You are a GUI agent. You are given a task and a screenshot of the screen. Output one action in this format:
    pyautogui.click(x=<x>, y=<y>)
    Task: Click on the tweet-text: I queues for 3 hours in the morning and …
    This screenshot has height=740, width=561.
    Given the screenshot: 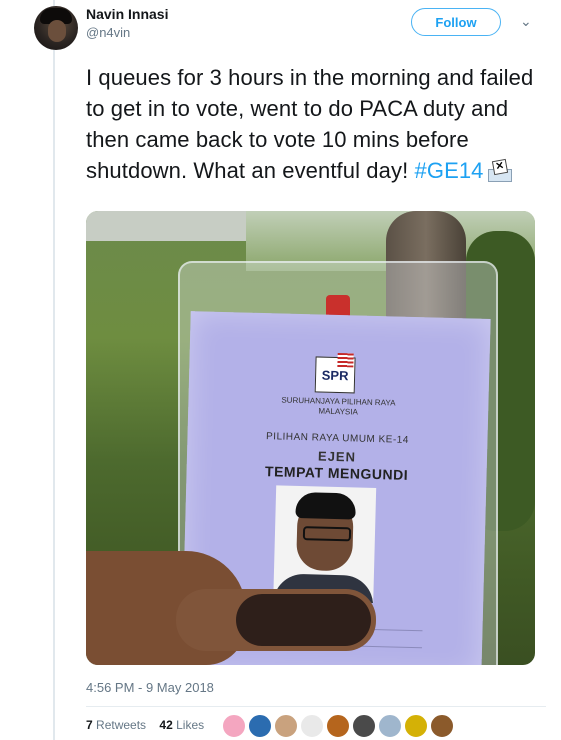 What is the action you would take?
    pyautogui.click(x=316, y=124)
    